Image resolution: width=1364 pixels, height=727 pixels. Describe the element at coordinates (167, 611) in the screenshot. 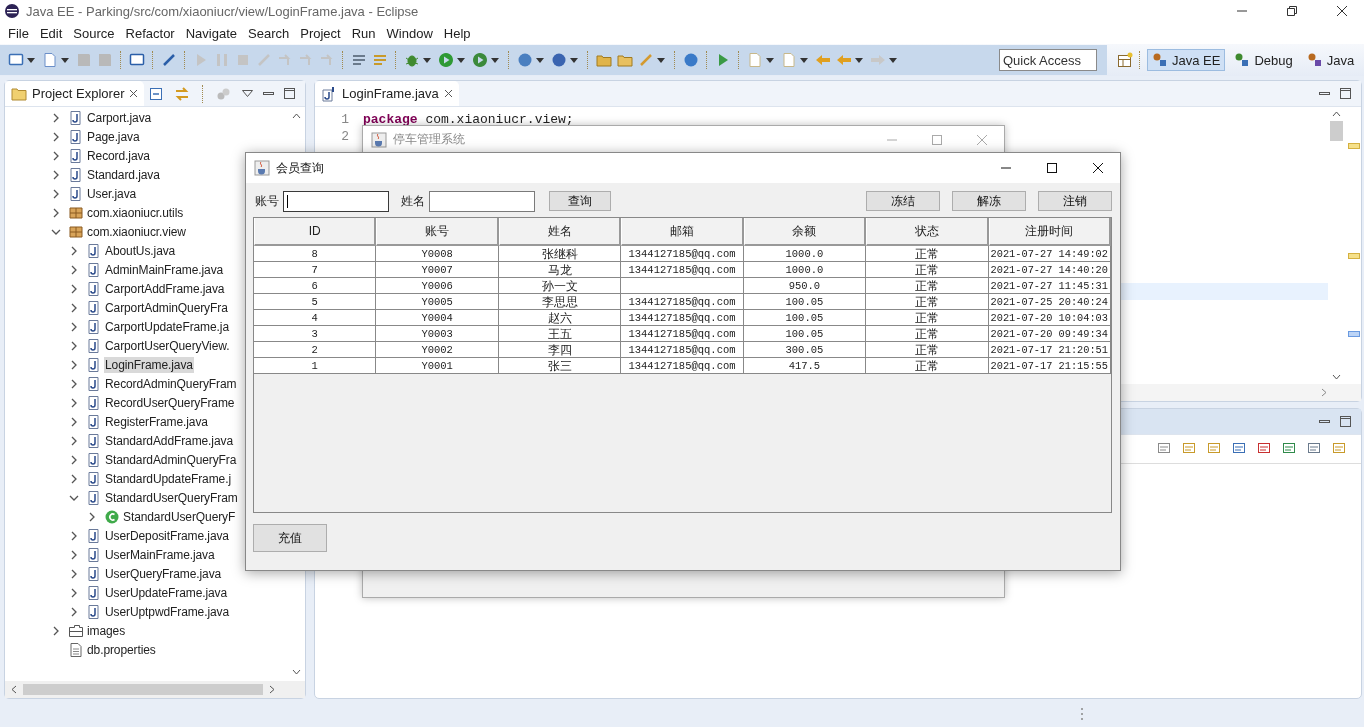

I see `tree-item: UserUptpwdFrame.java` at that location.